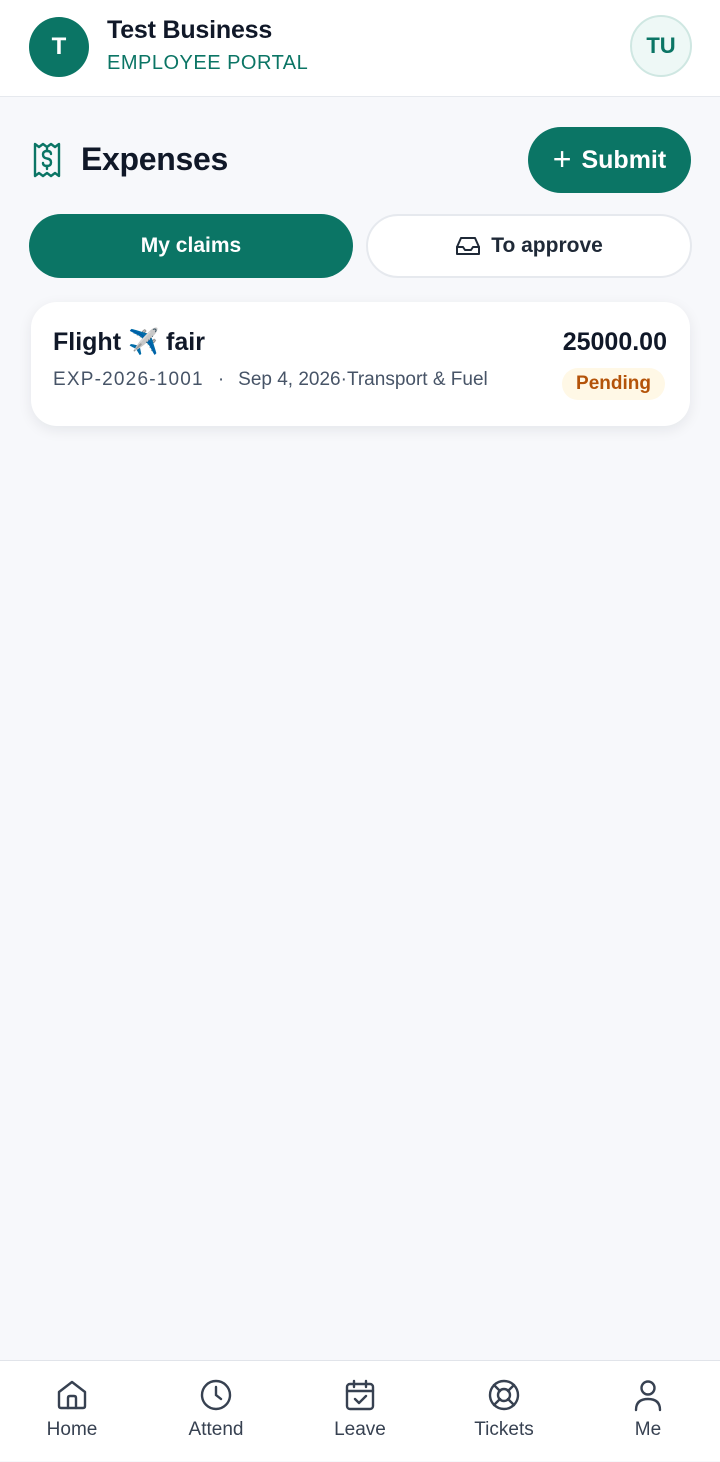 The image size is (720, 1462). What do you see at coordinates (128, 379) in the screenshot?
I see `claim-code: EXP-2026-1001` at bounding box center [128, 379].